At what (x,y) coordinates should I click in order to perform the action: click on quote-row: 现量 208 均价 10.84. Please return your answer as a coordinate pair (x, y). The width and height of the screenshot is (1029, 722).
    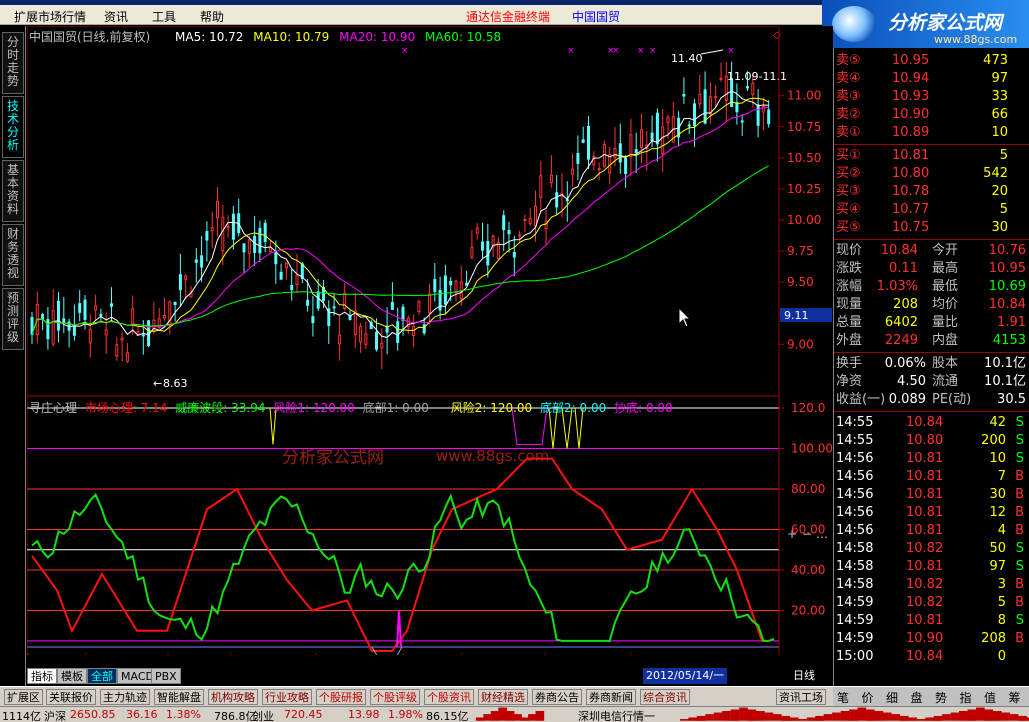
    Looking at the image, I should click on (931, 305).